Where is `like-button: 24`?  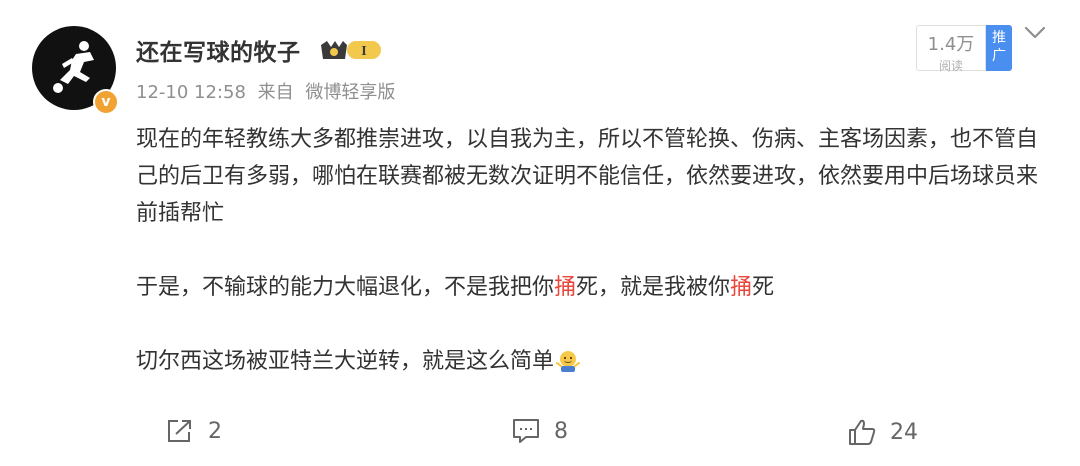
like-button: 24 is located at coordinates (883, 432).